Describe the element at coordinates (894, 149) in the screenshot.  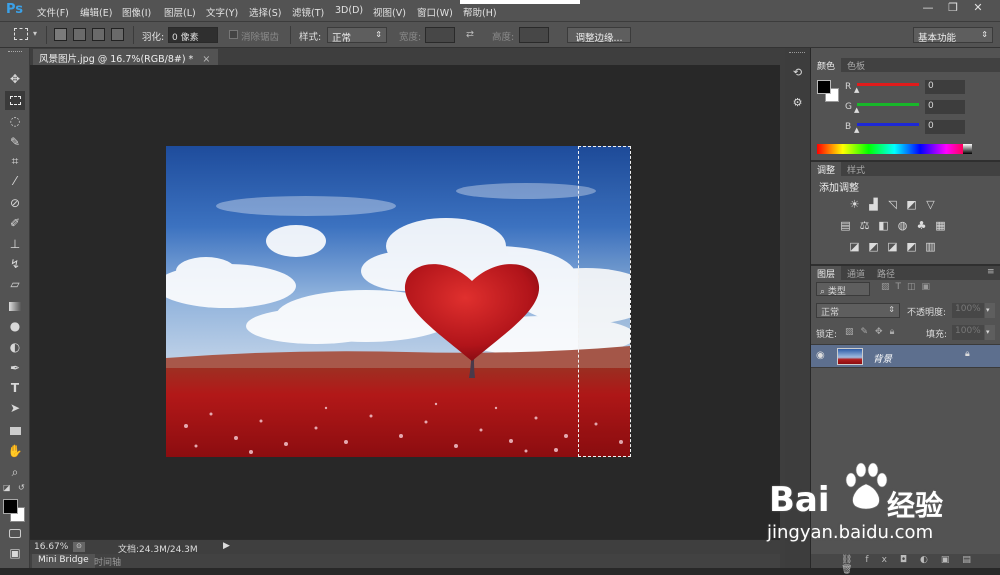
I see `color-spectrum-ramp` at that location.